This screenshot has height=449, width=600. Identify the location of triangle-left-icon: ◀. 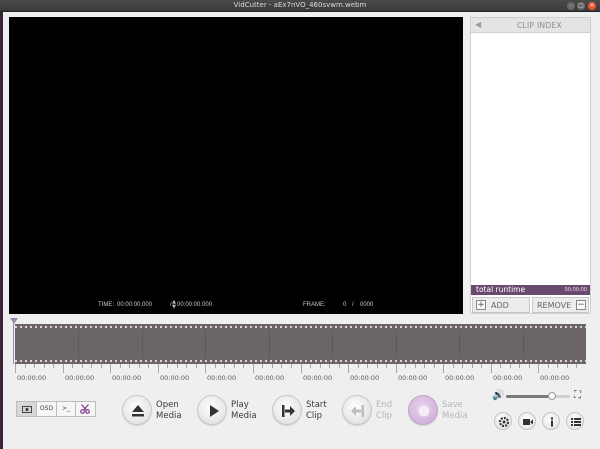
(478, 24).